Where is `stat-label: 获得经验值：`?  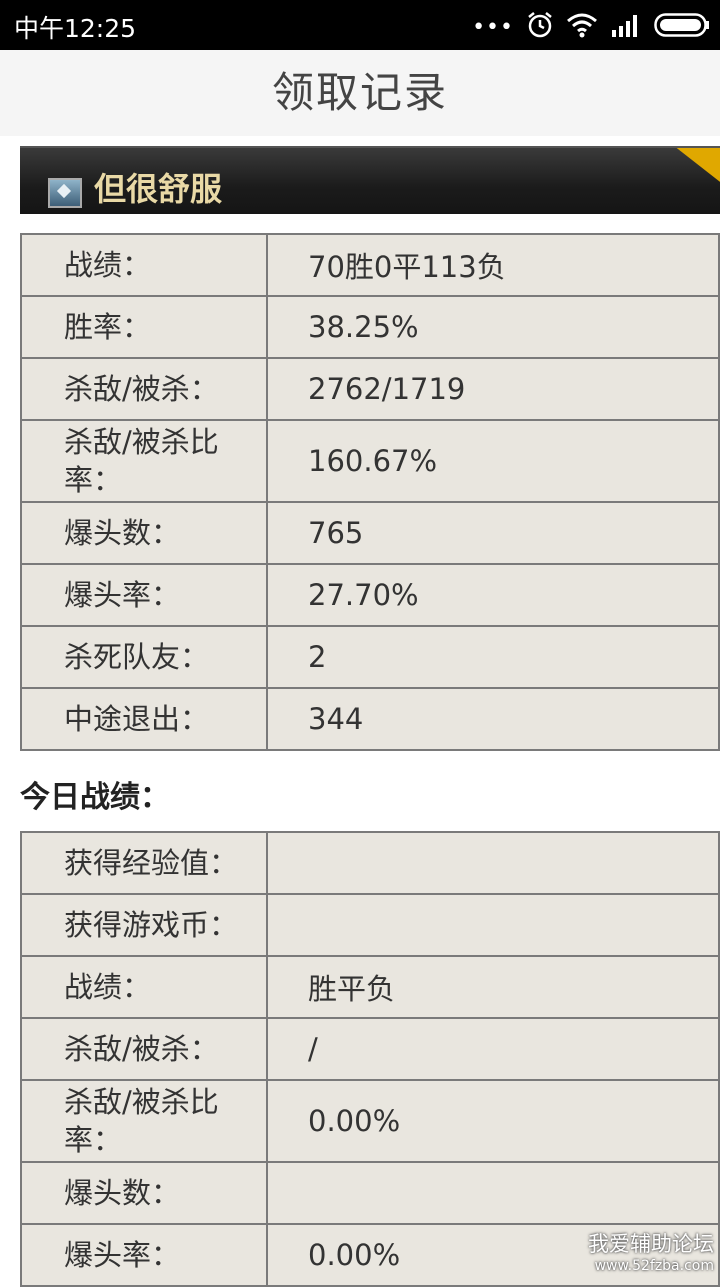
stat-label: 获得经验值： is located at coordinates (144, 863).